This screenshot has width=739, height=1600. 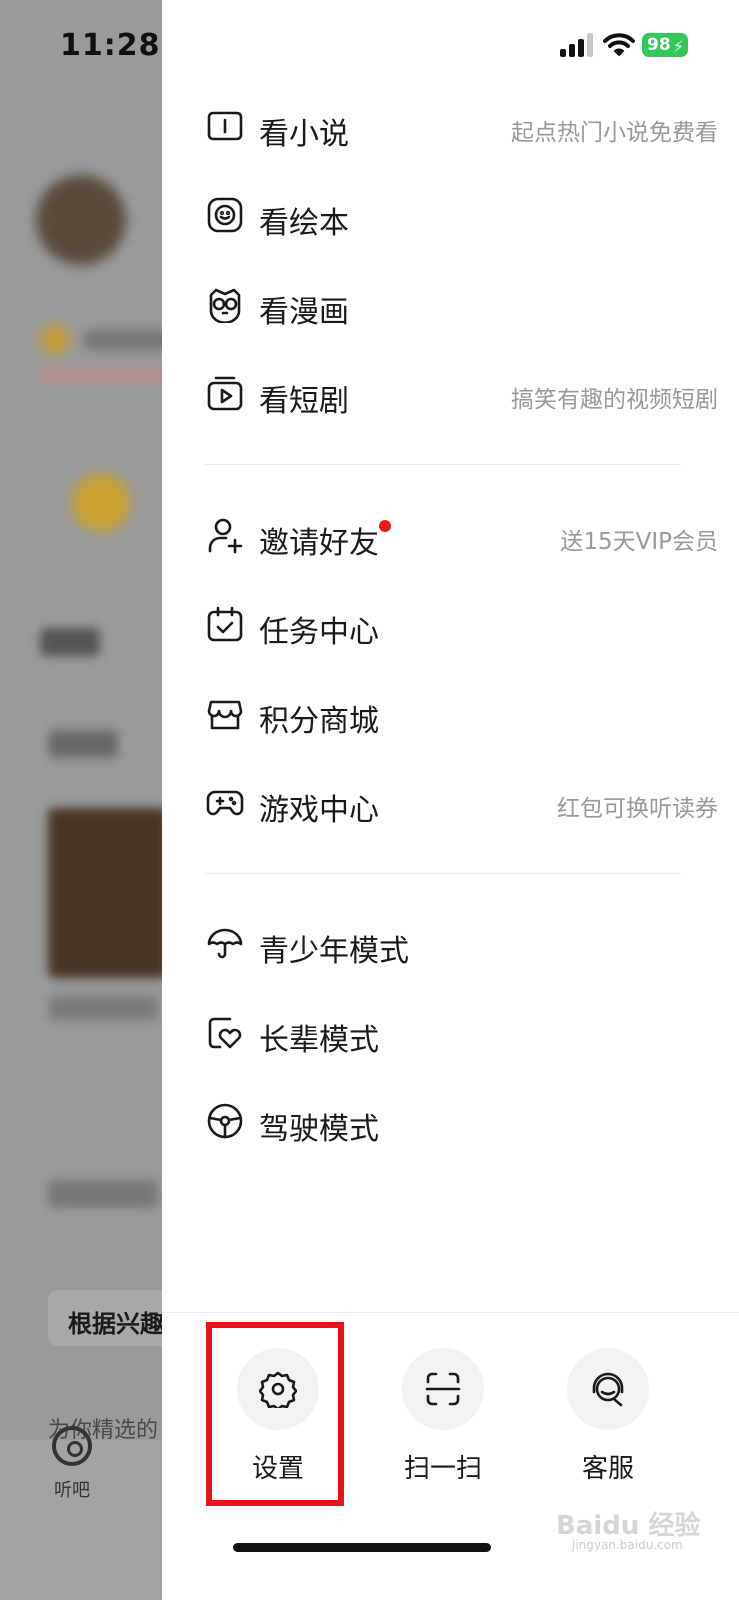 I want to click on scan-icon, so click(x=443, y=1389).